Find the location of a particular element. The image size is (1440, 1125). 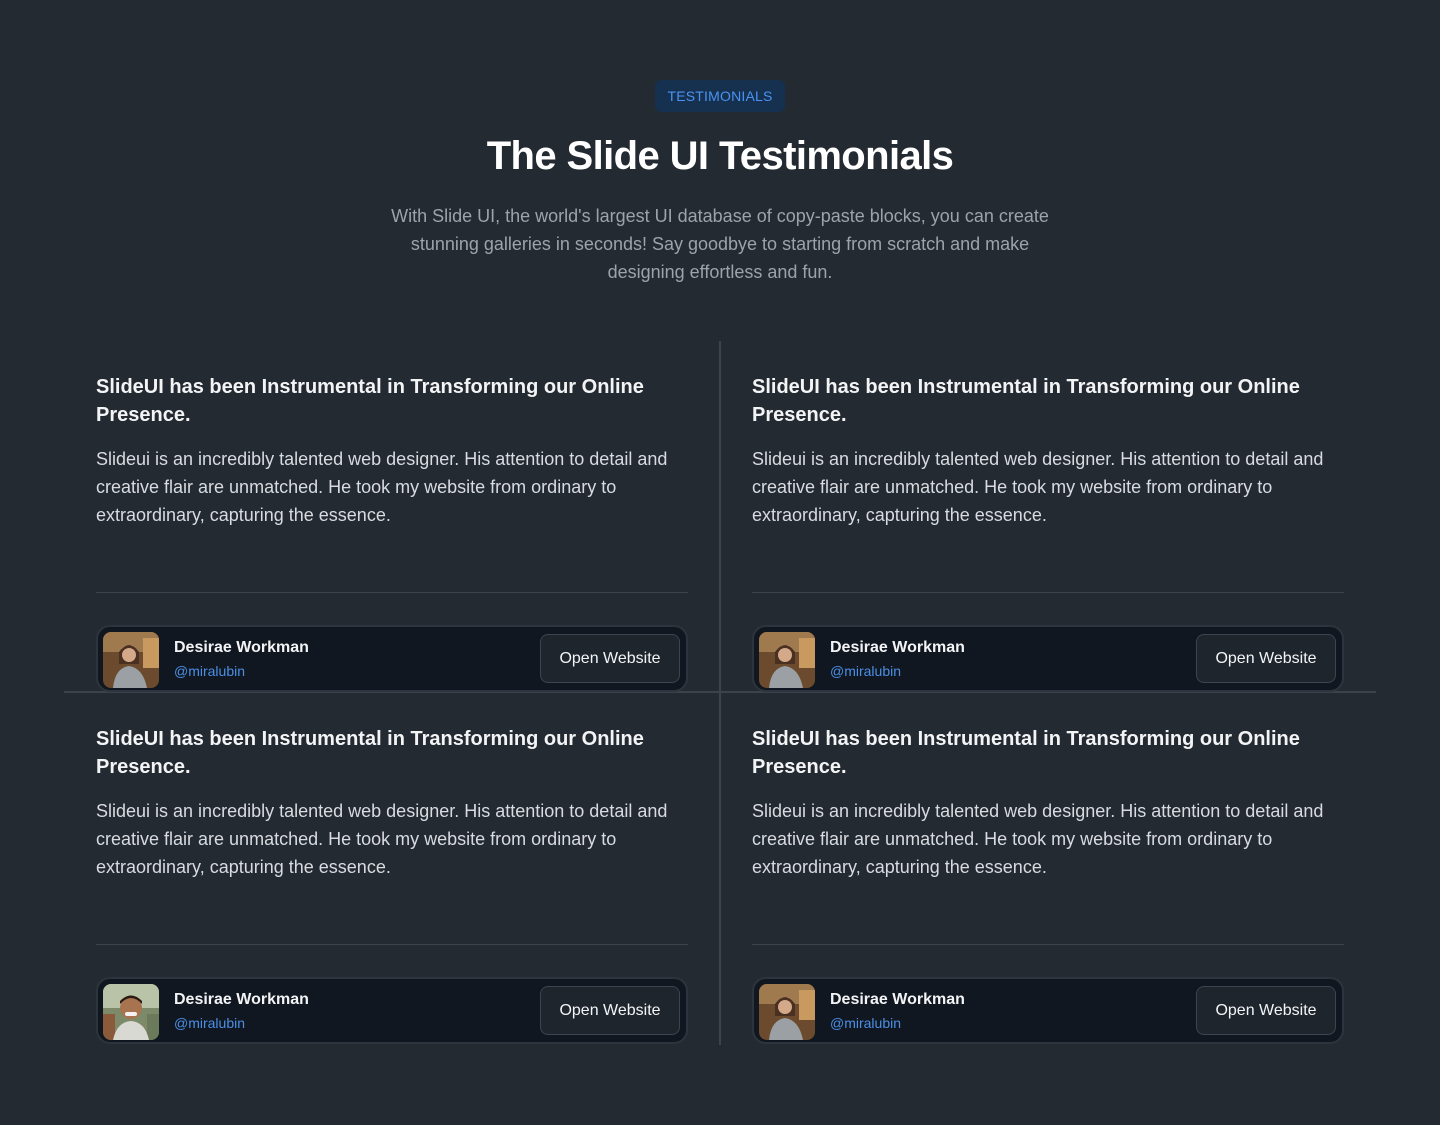

section-badge: TESTIMONIALS is located at coordinates (720, 96).